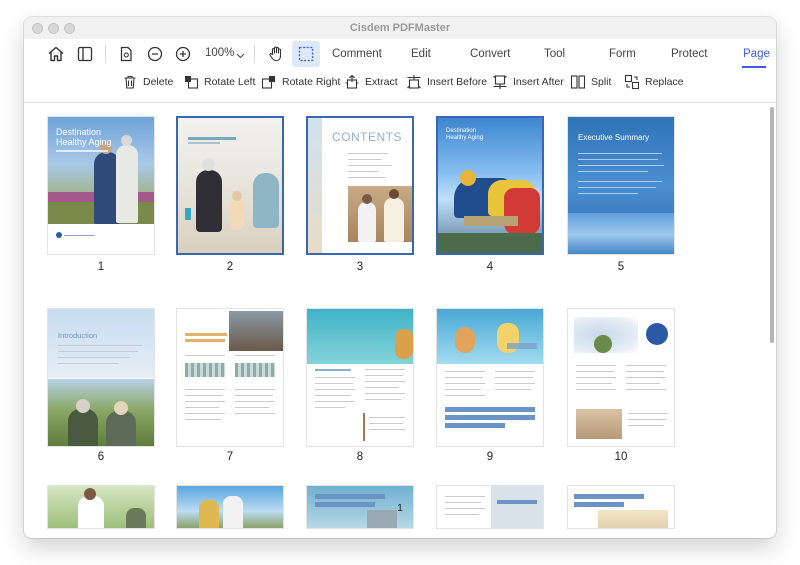 The height and width of the screenshot is (565, 800). What do you see at coordinates (367, 137) in the screenshot?
I see `page-3-title: CONTENTS` at bounding box center [367, 137].